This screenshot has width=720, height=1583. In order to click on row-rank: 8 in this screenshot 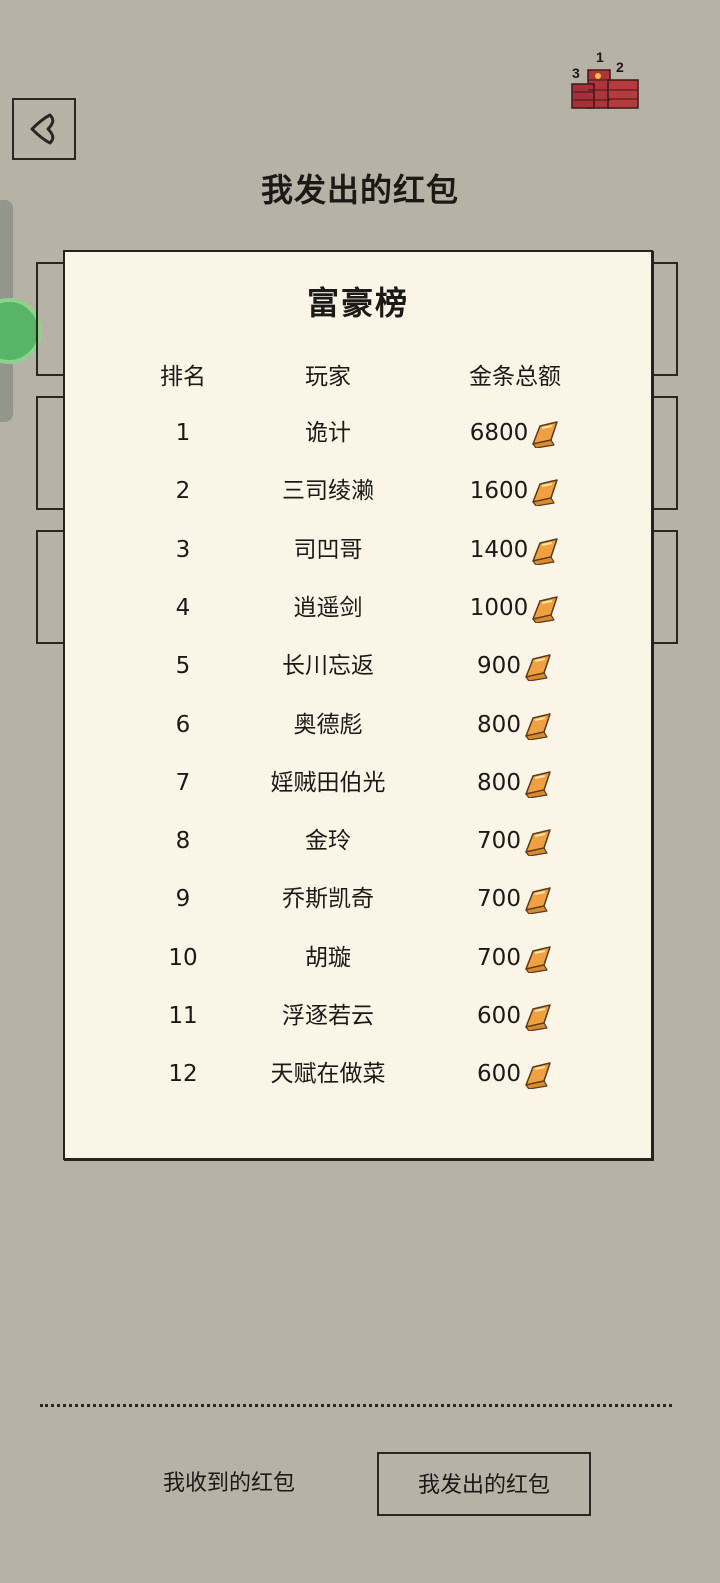, I will do `click(183, 841)`.